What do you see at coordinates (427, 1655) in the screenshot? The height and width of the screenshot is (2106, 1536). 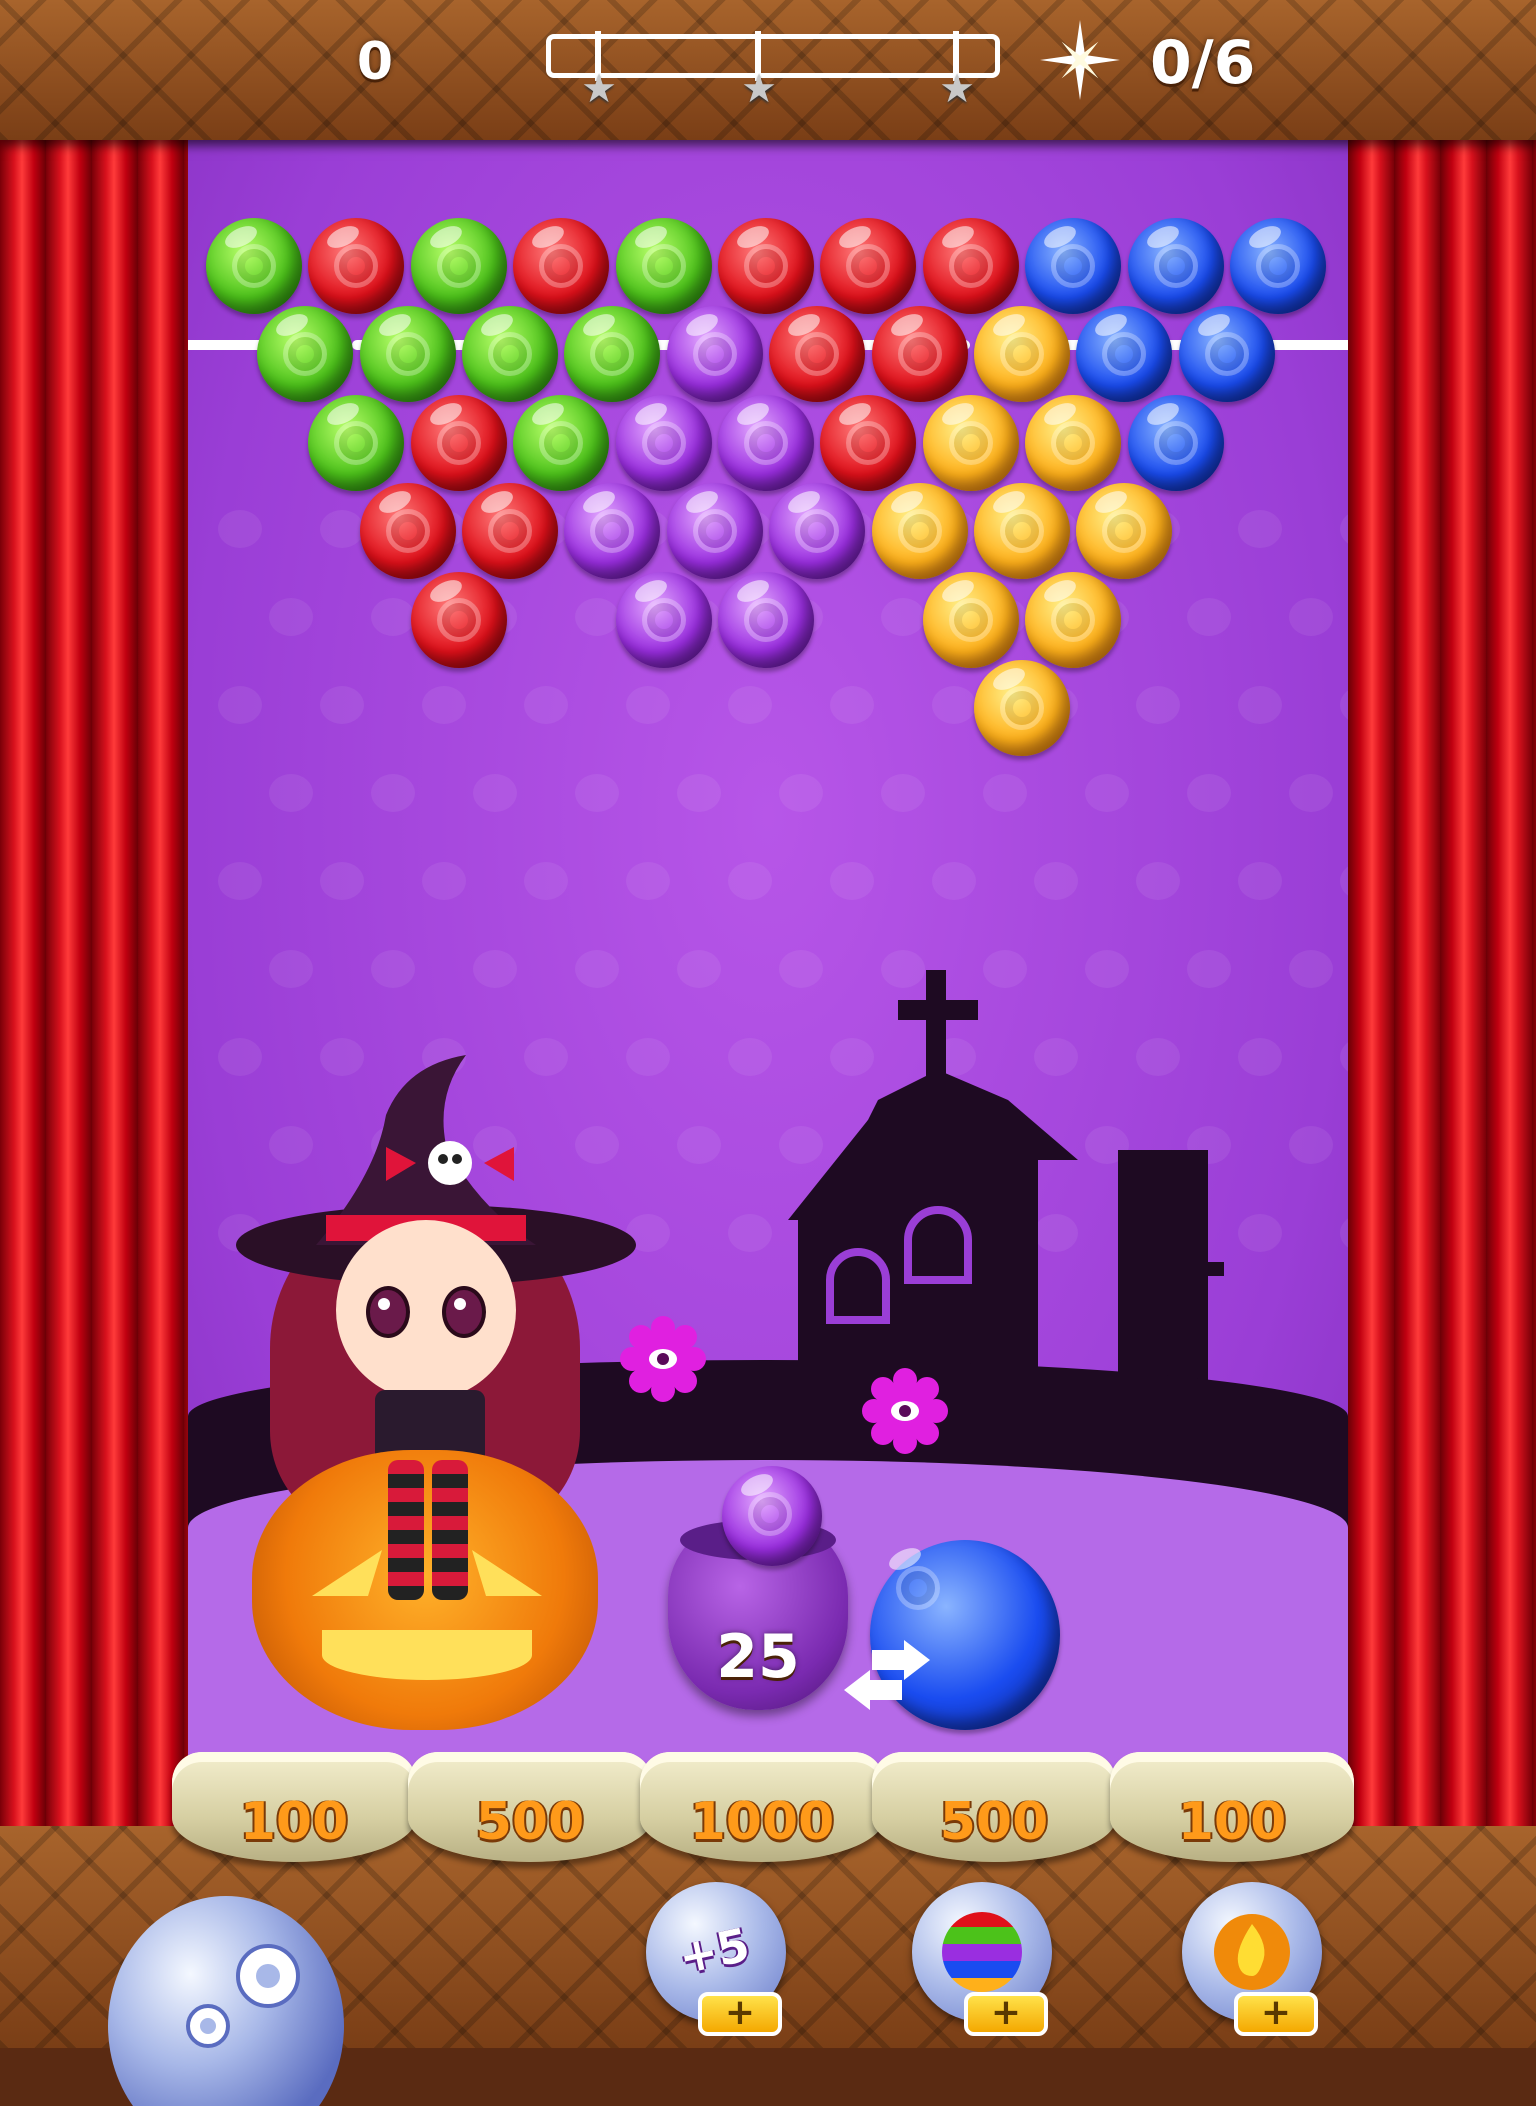 I see `pumpkin-mouth` at bounding box center [427, 1655].